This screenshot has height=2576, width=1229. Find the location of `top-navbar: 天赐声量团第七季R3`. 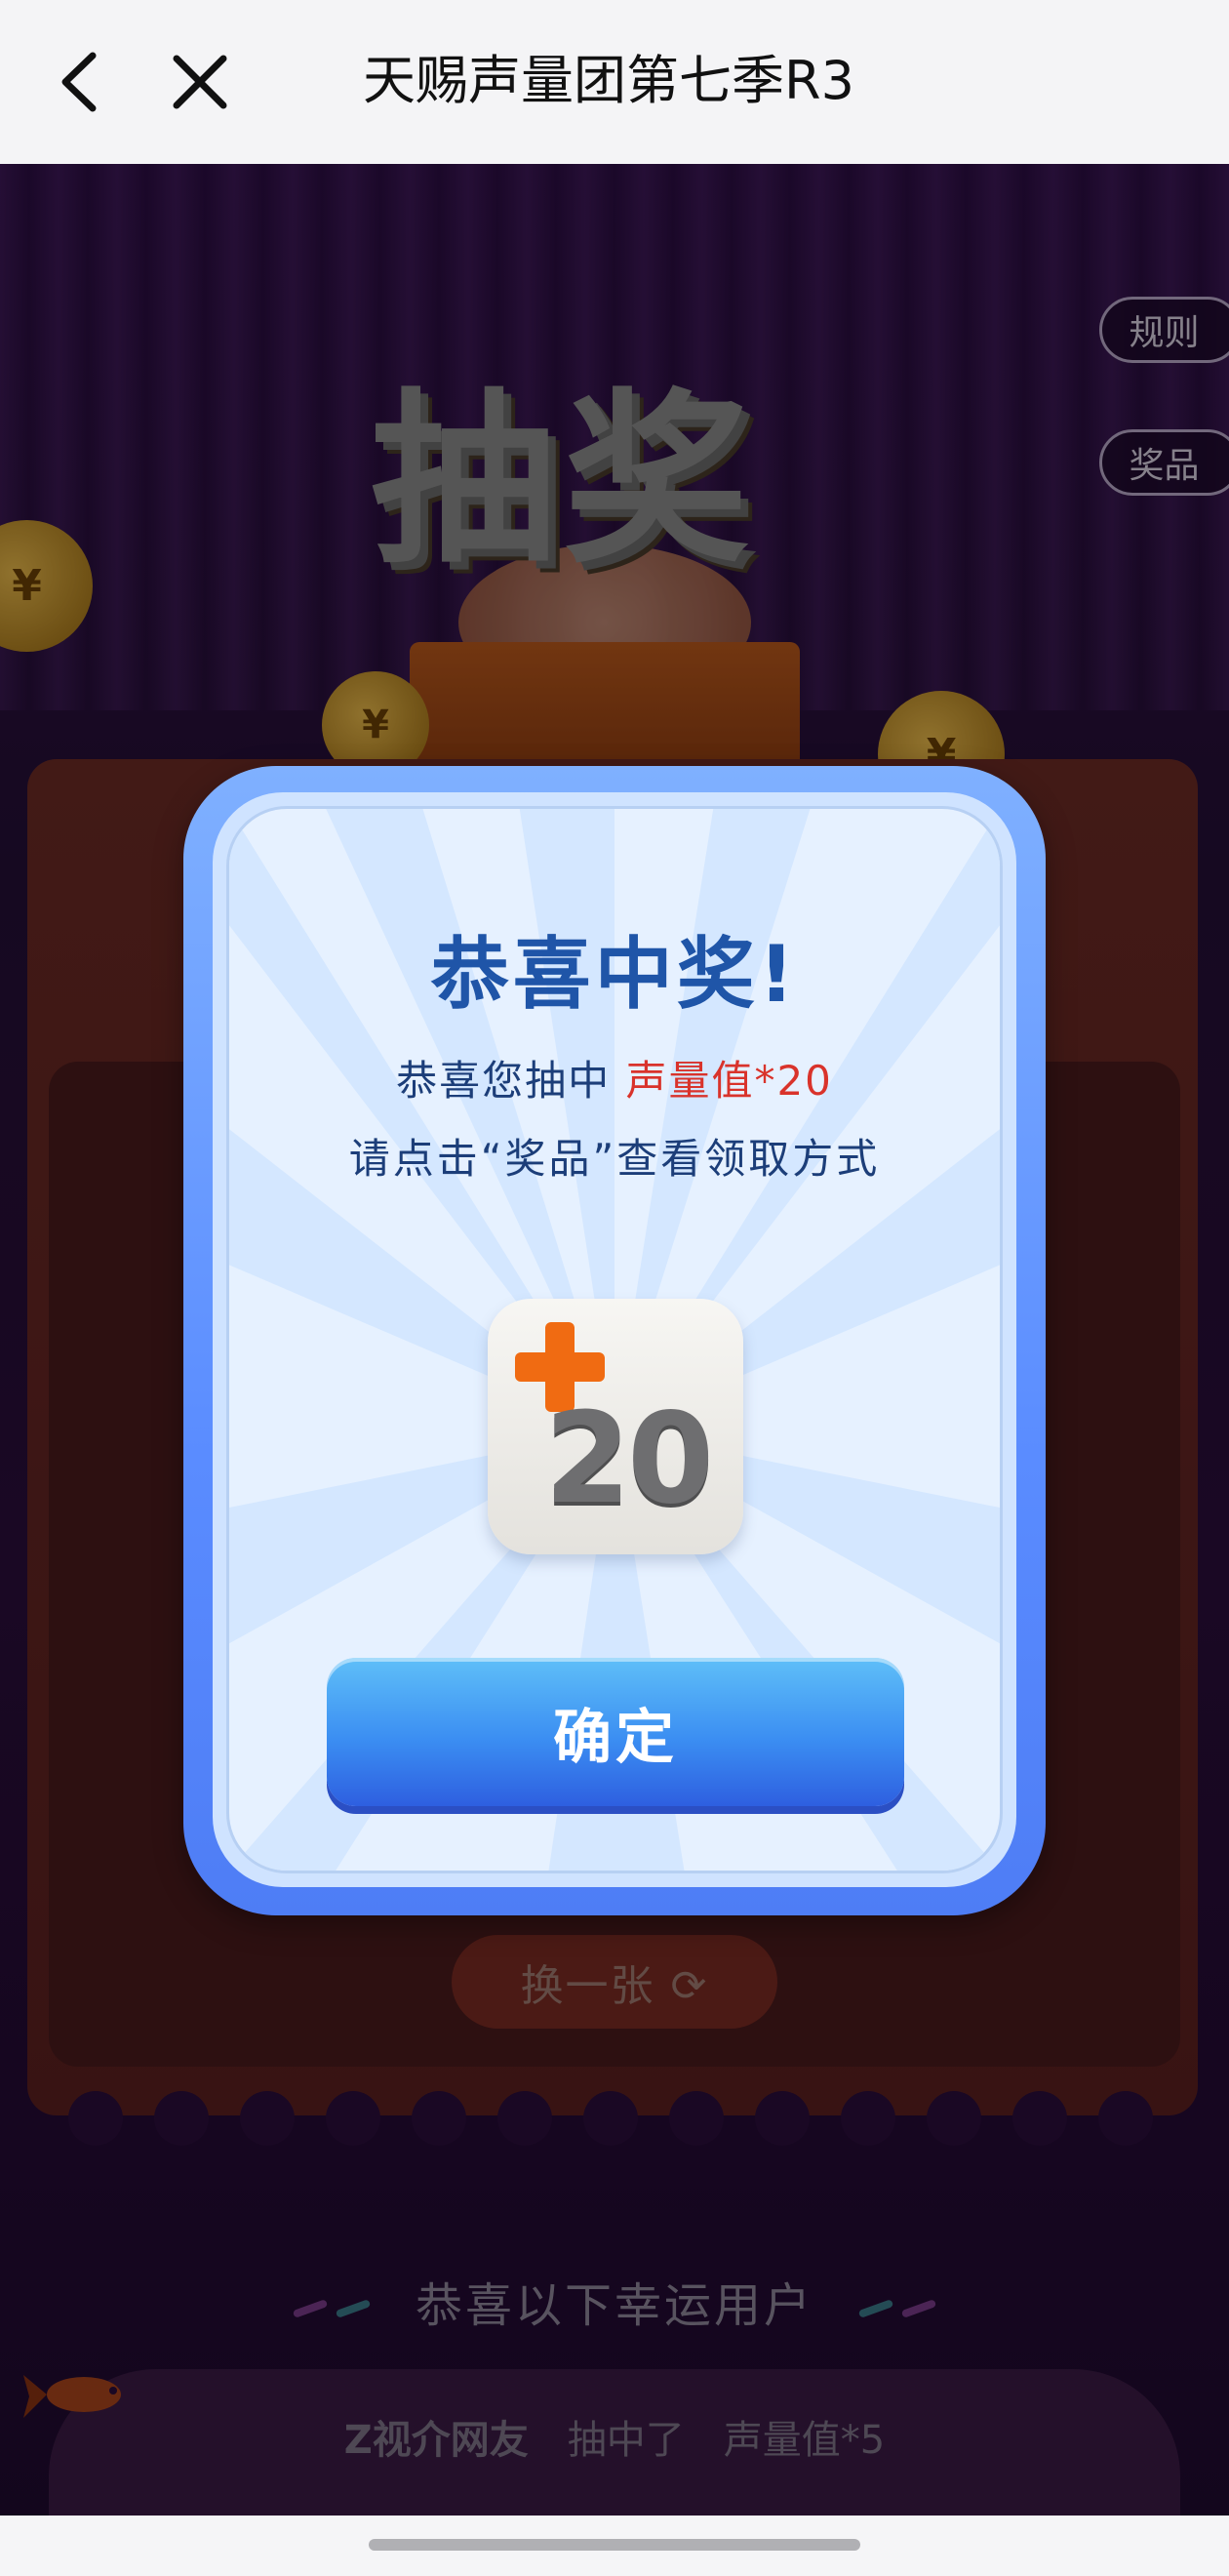

top-navbar: 天赐声量团第七季R3 is located at coordinates (614, 82).